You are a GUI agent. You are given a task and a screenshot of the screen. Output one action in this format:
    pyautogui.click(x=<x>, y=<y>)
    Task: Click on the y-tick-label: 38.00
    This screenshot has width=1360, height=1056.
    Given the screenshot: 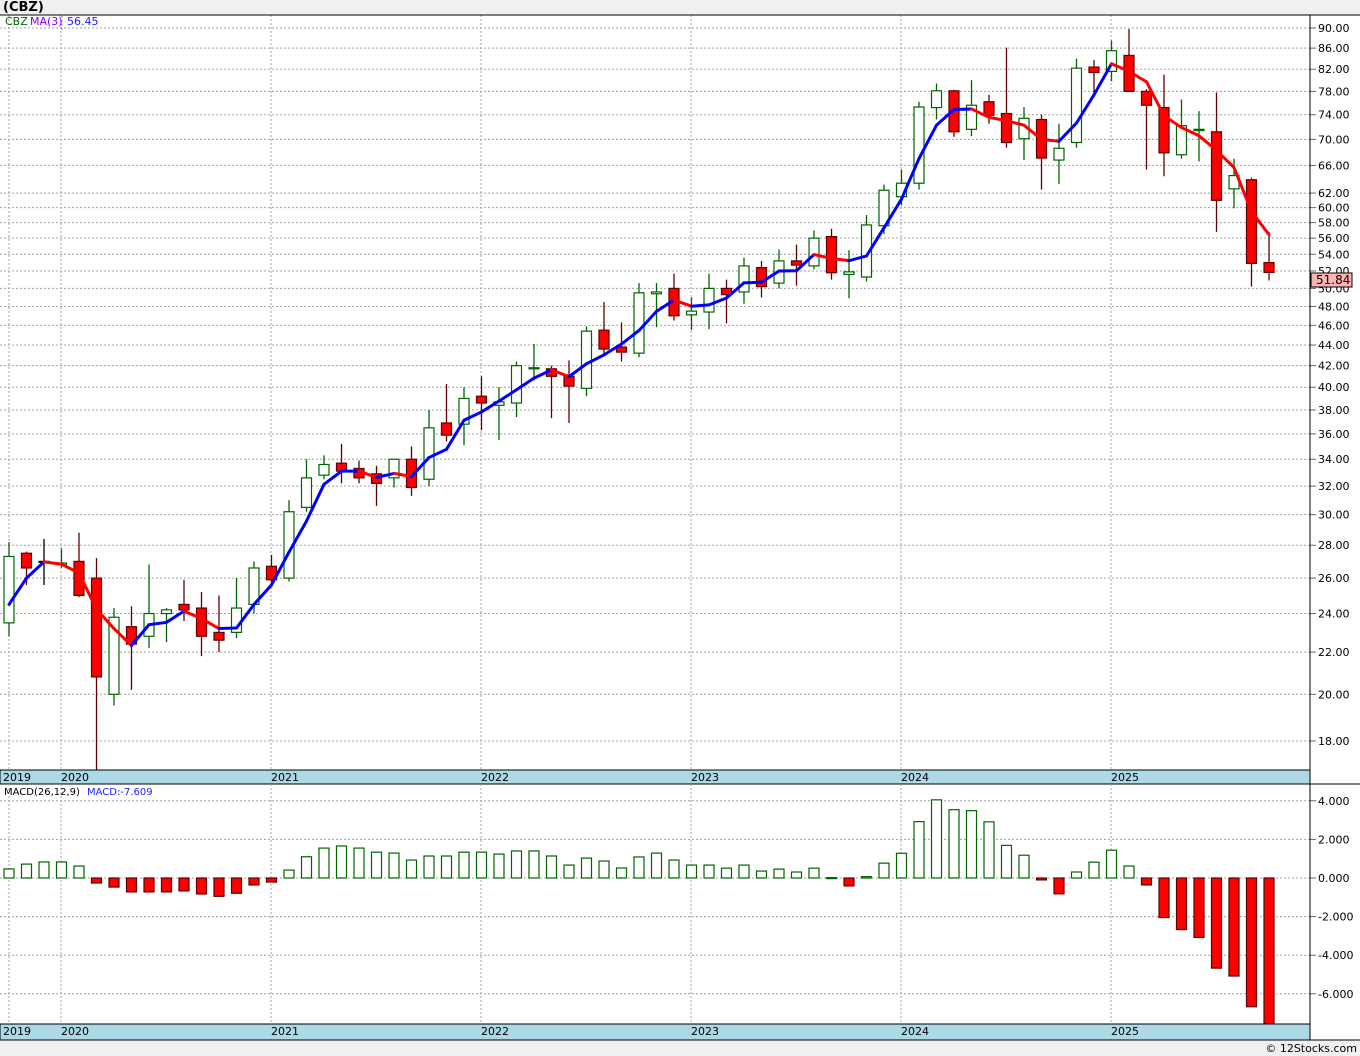 What is the action you would take?
    pyautogui.click(x=1334, y=410)
    